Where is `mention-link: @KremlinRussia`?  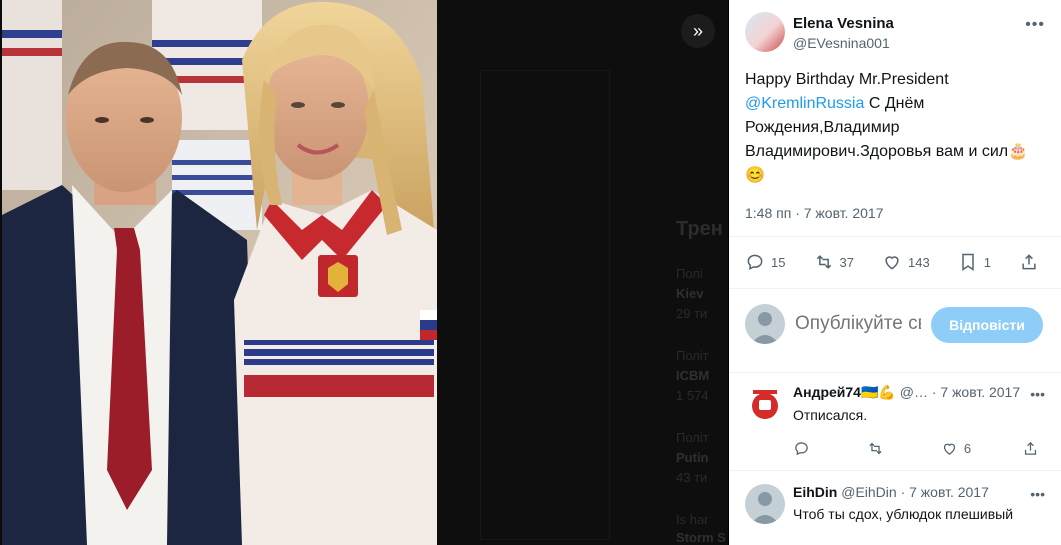 mention-link: @KremlinRussia is located at coordinates (804, 103).